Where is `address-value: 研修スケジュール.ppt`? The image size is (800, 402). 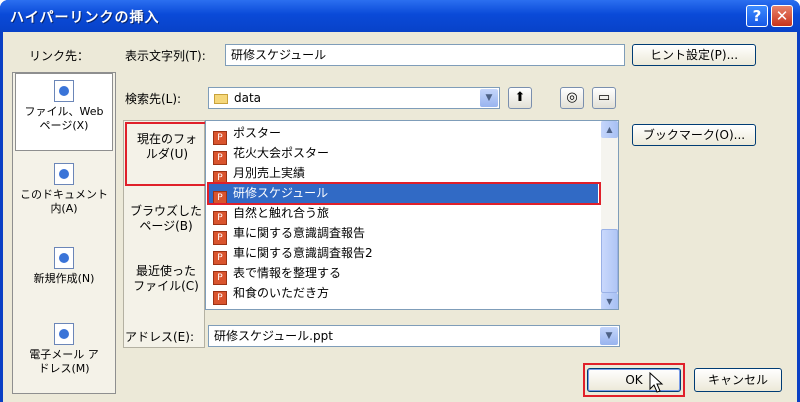 address-value: 研修スケジュール.ppt is located at coordinates (273, 336).